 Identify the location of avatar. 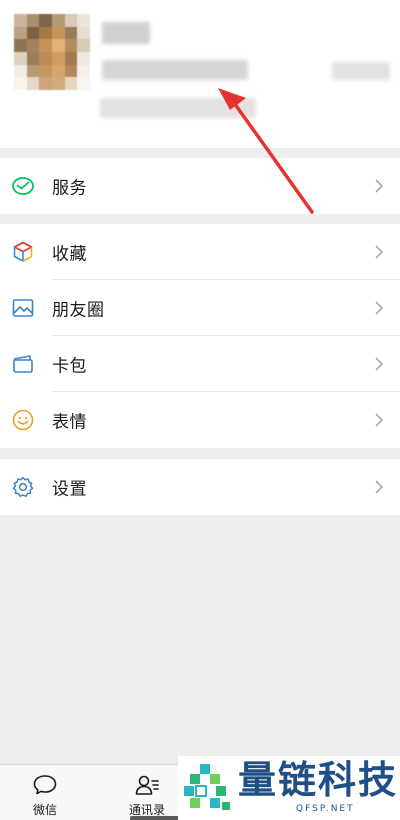
(52, 52).